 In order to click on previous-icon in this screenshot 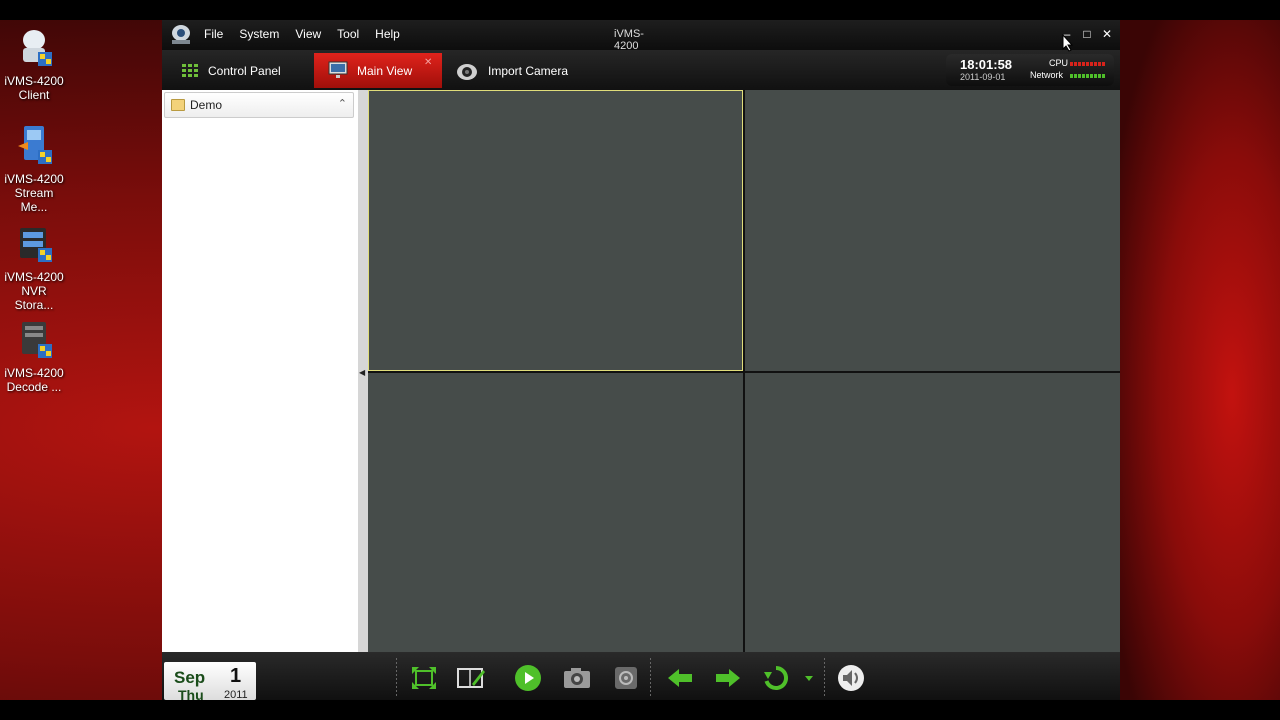, I will do `click(681, 679)`.